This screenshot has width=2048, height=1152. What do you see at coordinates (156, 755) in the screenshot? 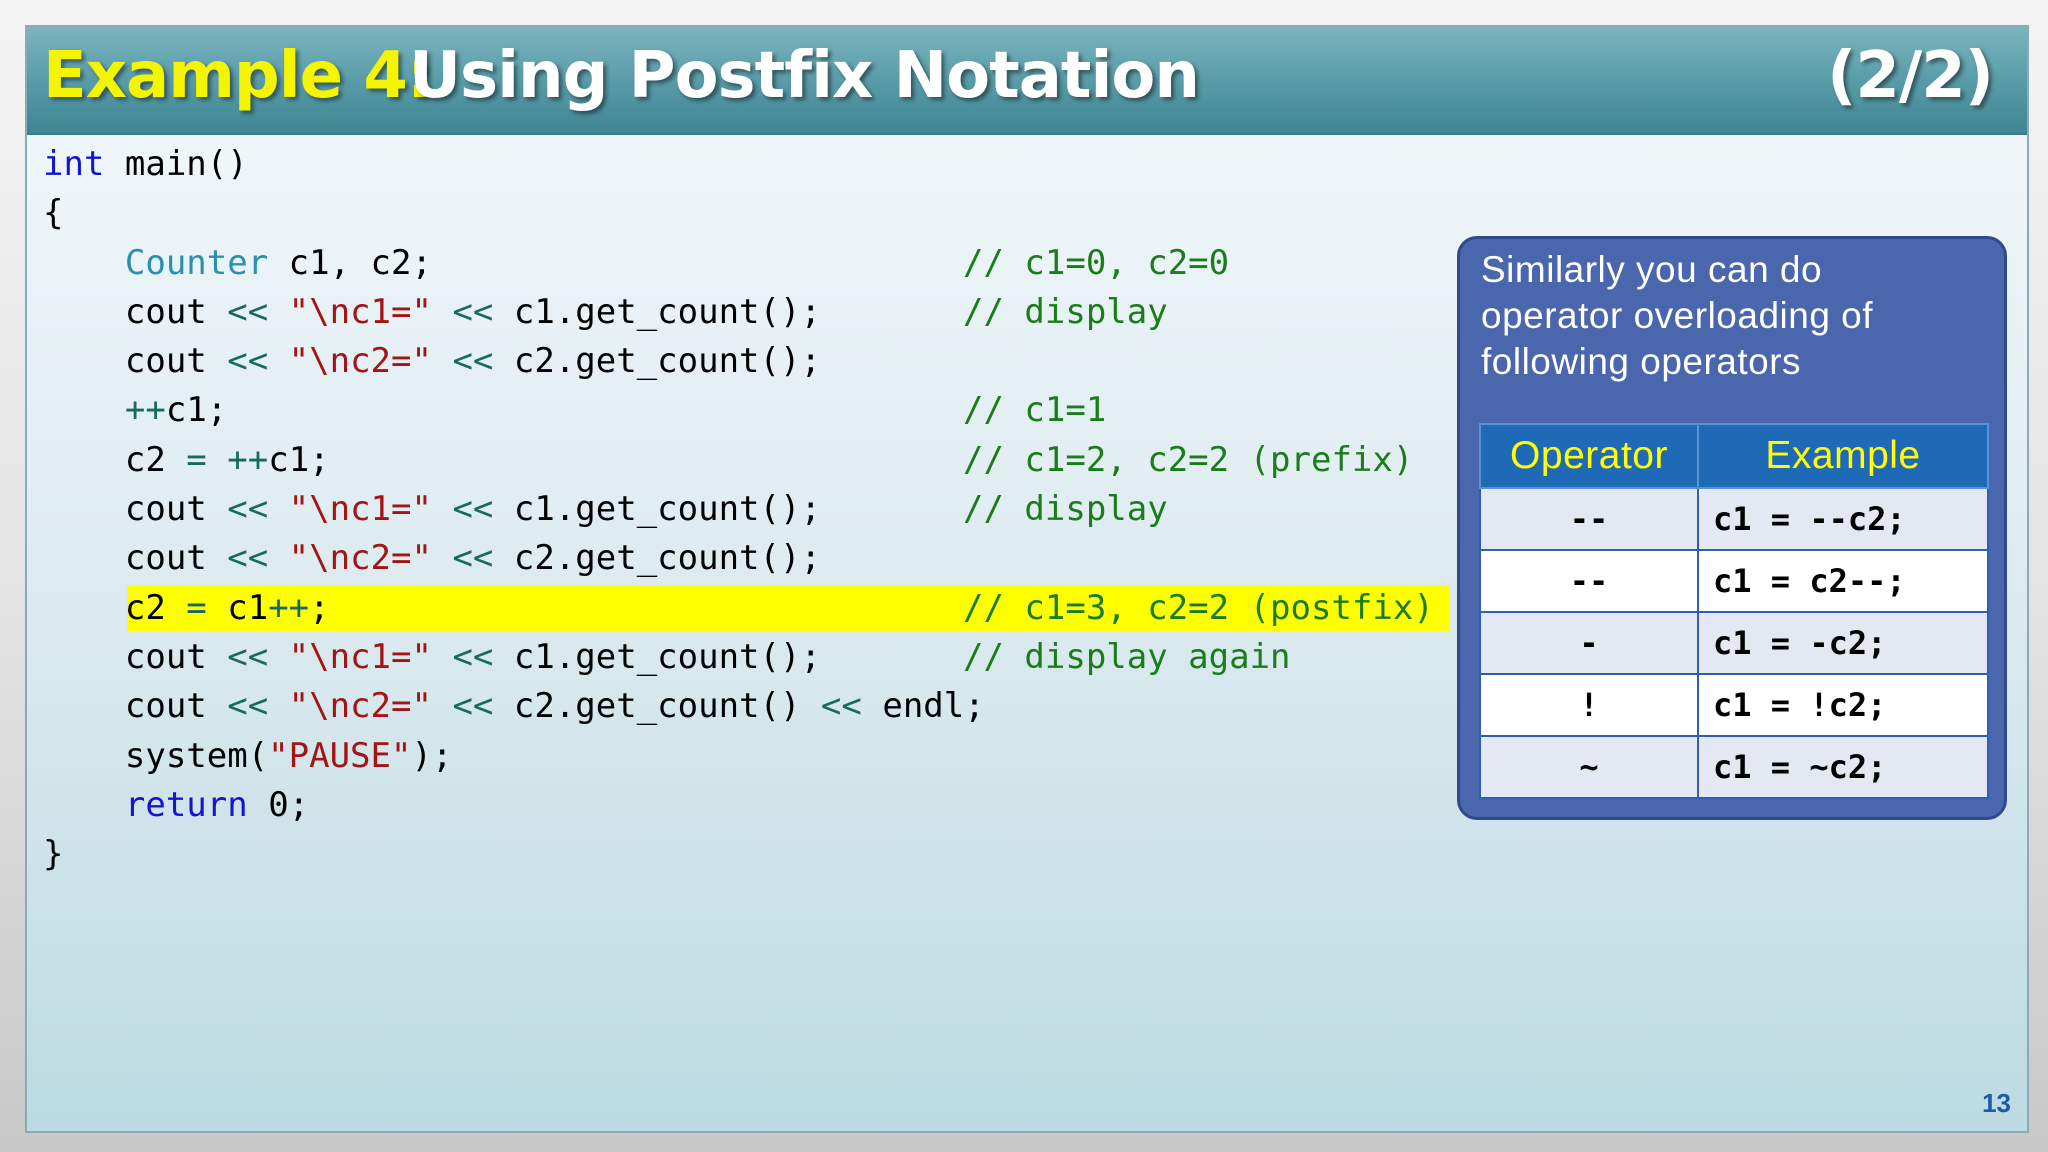
I see `code-token: system(` at bounding box center [156, 755].